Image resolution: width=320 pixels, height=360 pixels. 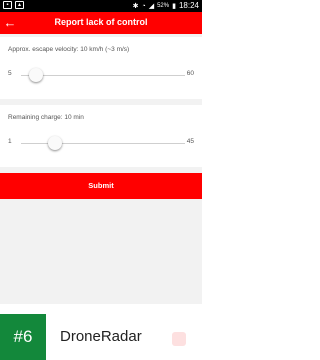 I want to click on velocity-max: 60, so click(x=190, y=73).